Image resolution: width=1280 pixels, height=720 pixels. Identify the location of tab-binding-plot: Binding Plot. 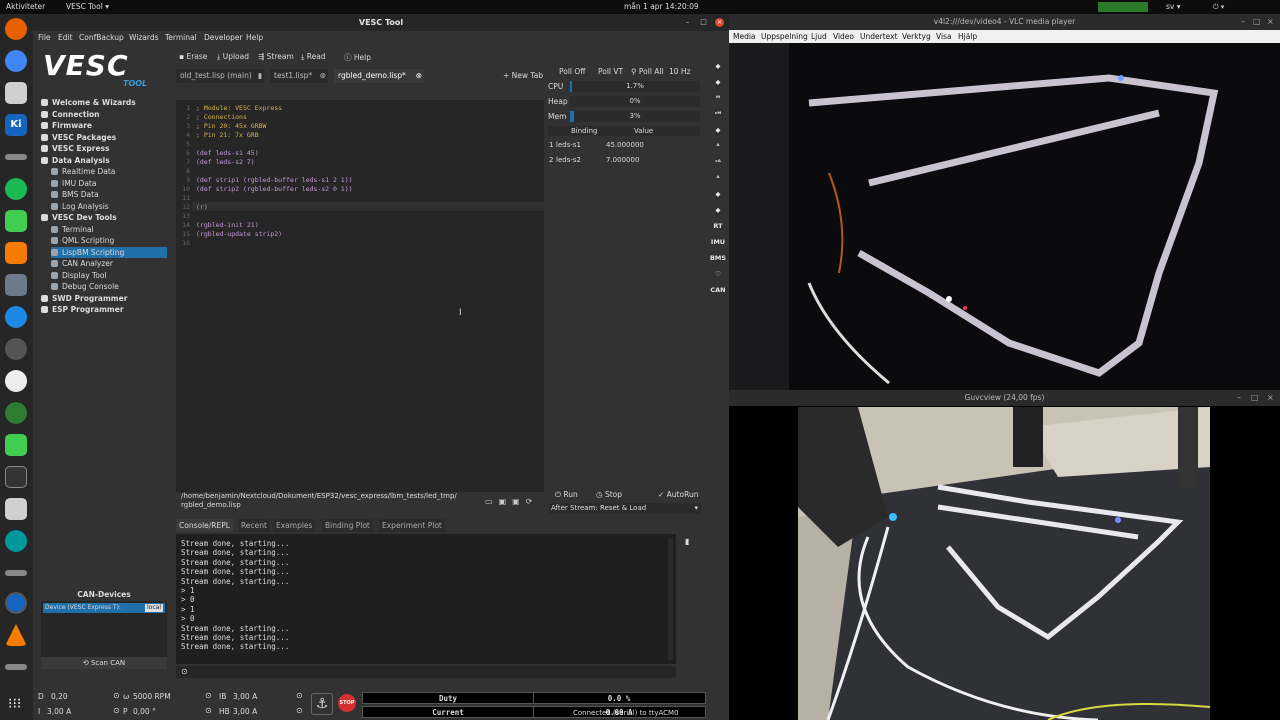
(347, 525).